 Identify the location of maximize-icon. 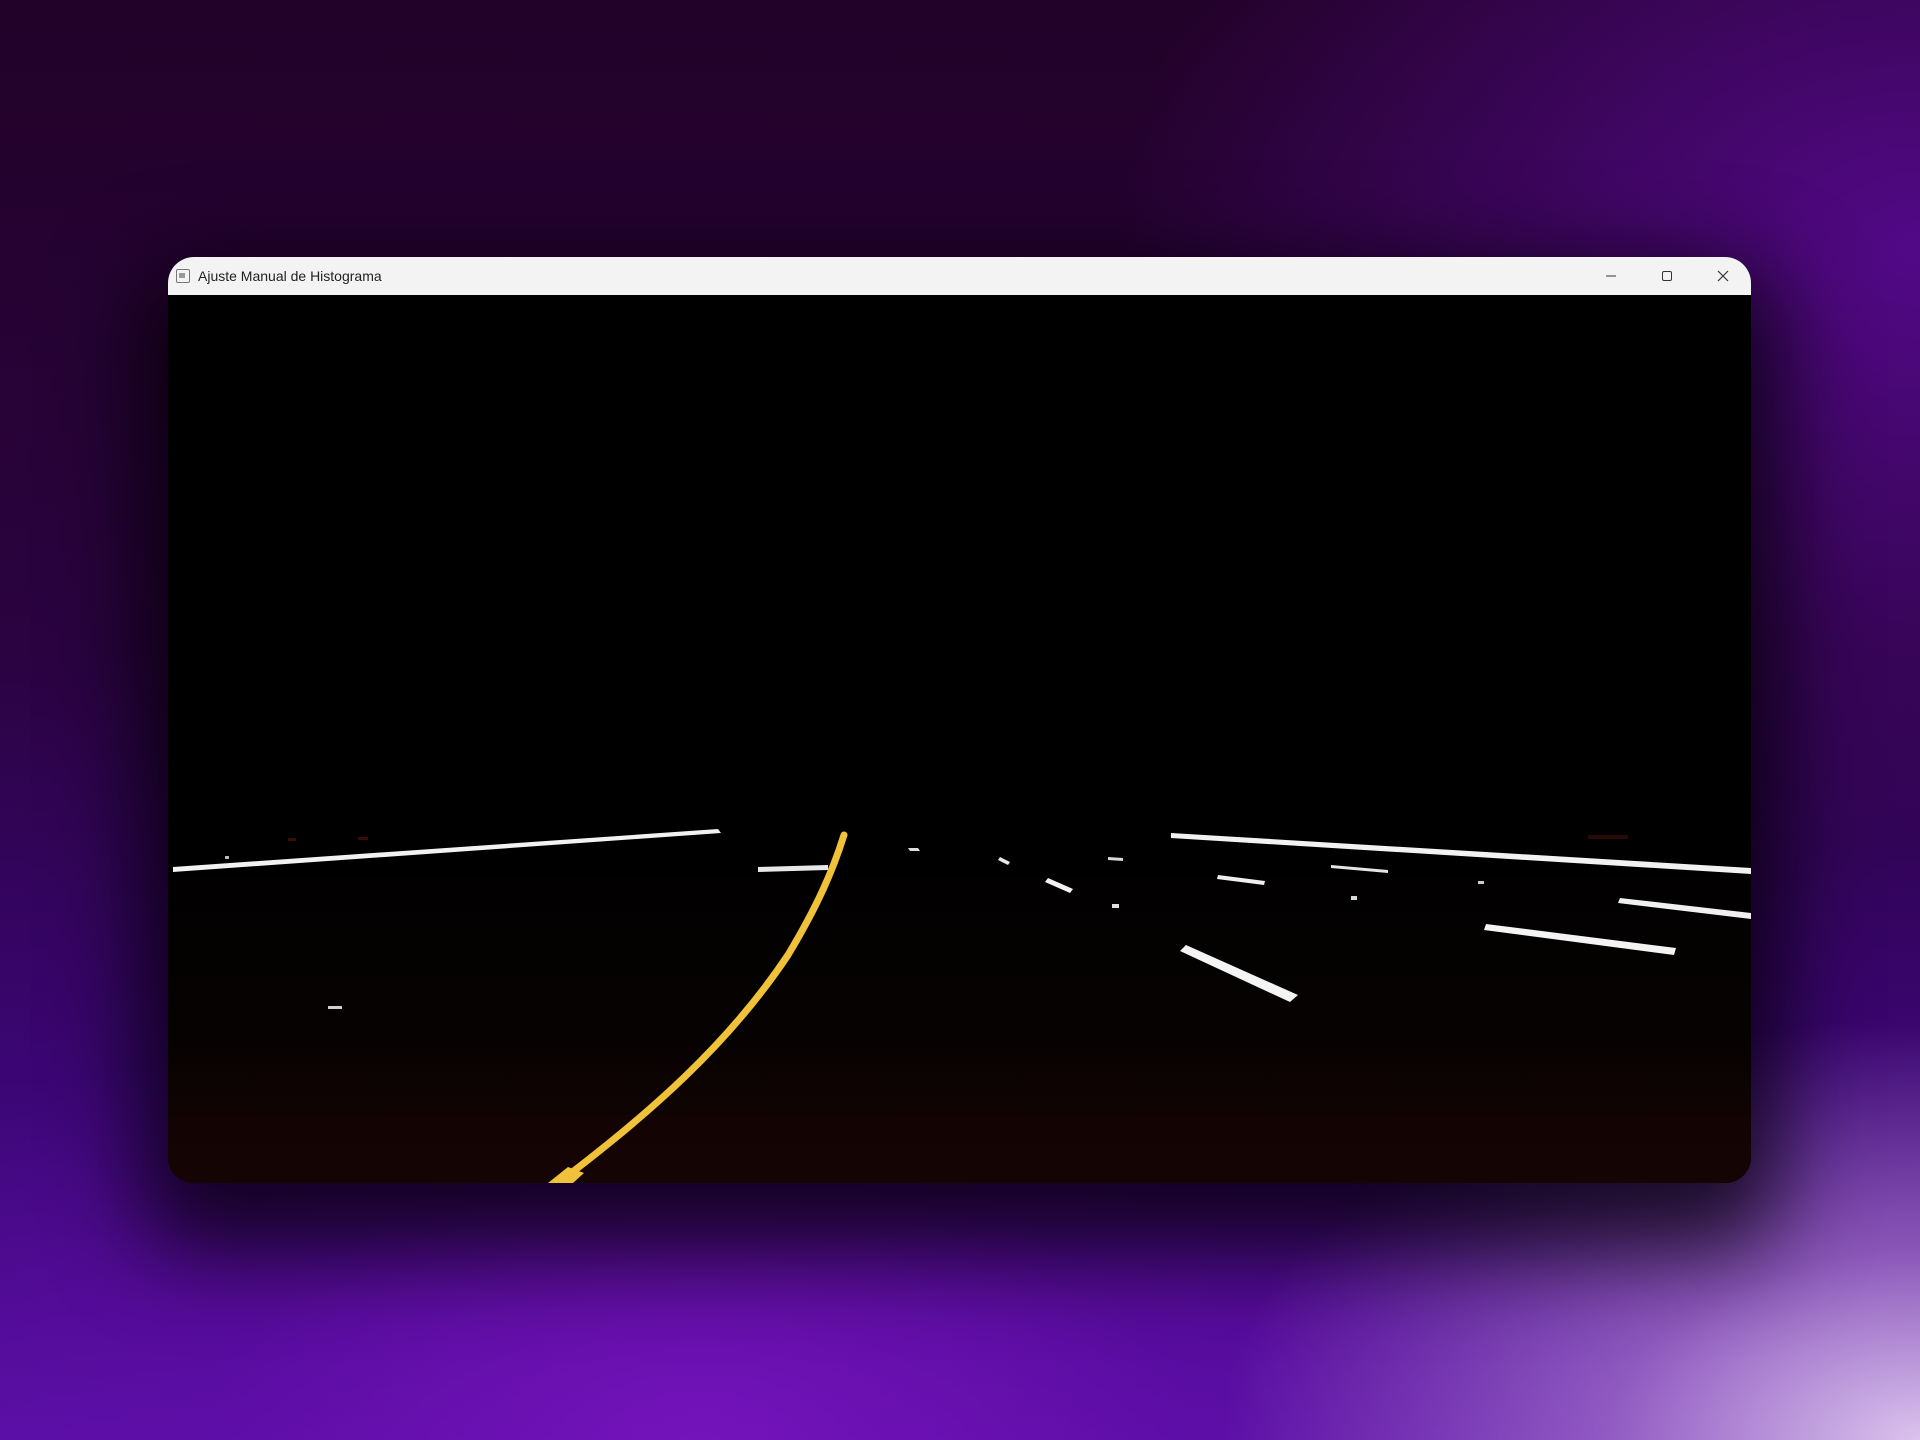
(1667, 276).